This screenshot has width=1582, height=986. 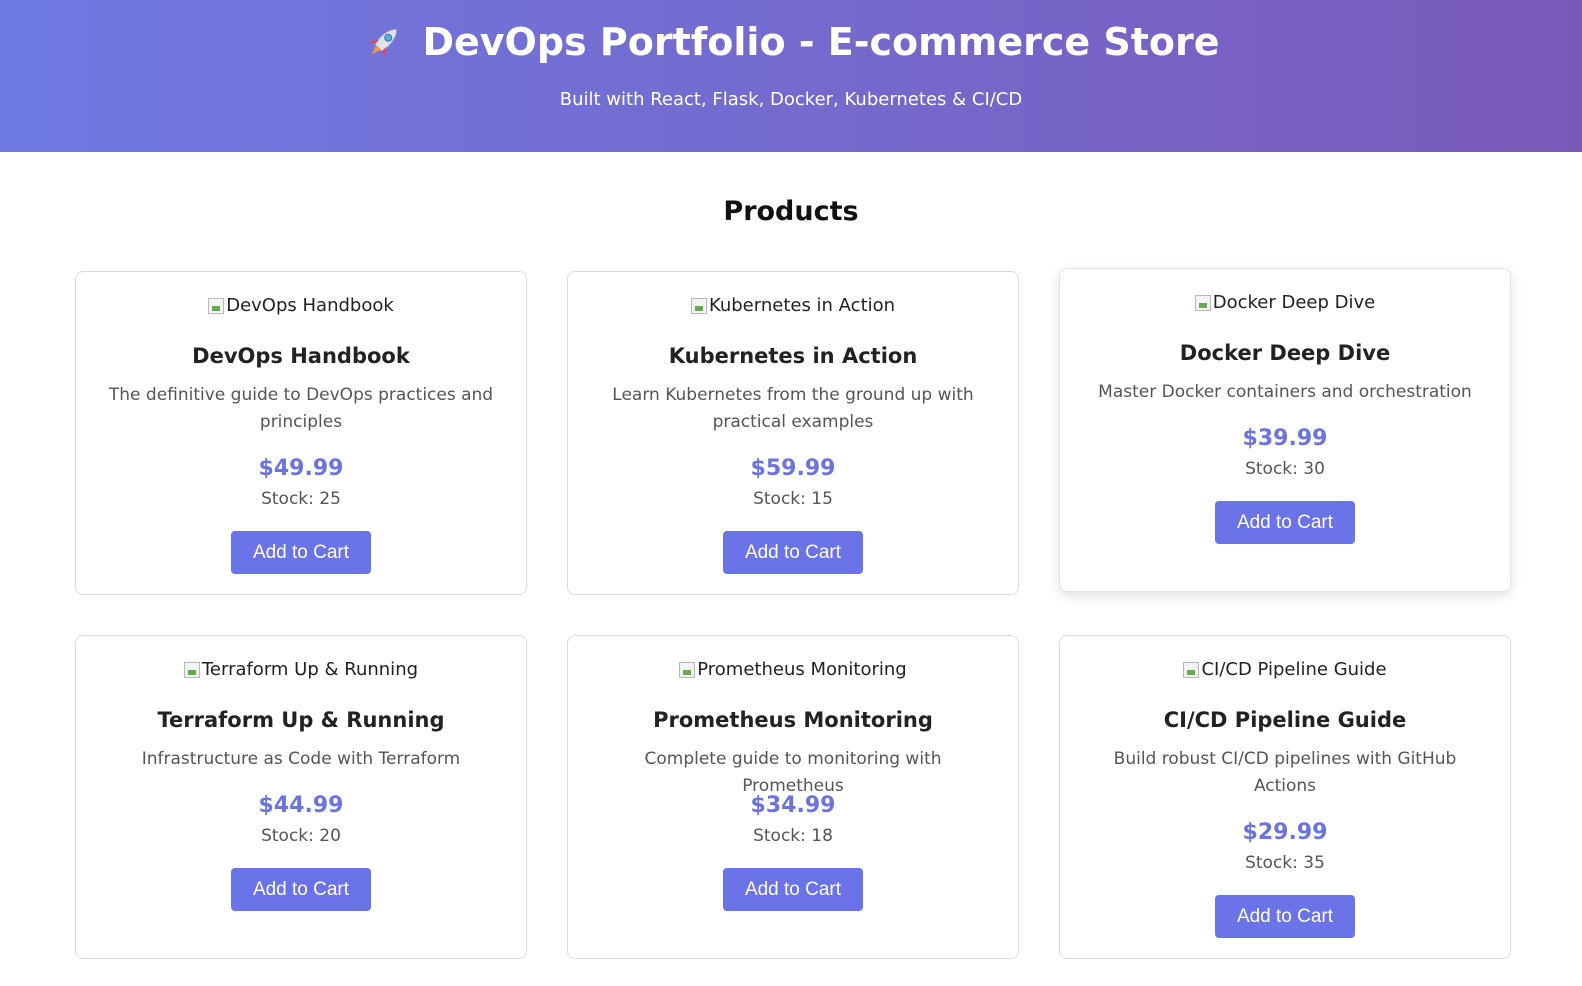 What do you see at coordinates (310, 669) in the screenshot?
I see `product-image-alt: Terraform Up & Running` at bounding box center [310, 669].